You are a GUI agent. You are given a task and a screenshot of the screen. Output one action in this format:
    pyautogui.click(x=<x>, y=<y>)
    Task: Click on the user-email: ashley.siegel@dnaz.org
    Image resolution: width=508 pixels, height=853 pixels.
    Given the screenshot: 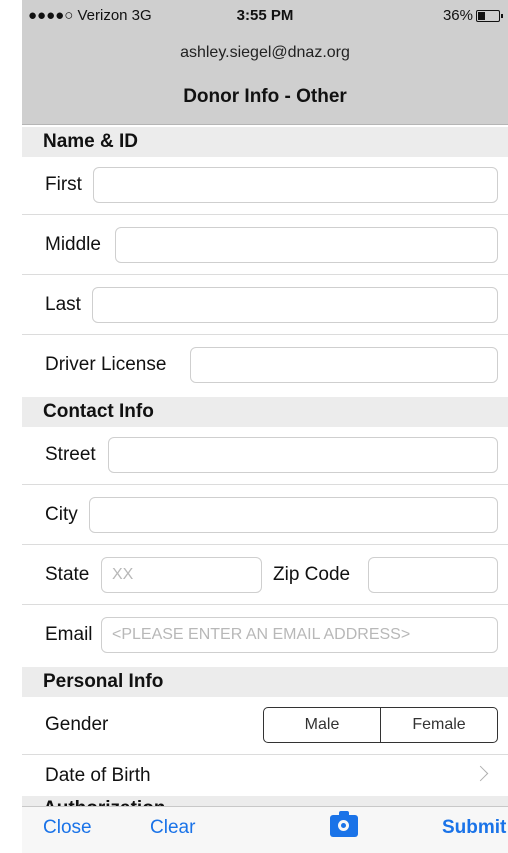 What is the action you would take?
    pyautogui.click(x=265, y=52)
    